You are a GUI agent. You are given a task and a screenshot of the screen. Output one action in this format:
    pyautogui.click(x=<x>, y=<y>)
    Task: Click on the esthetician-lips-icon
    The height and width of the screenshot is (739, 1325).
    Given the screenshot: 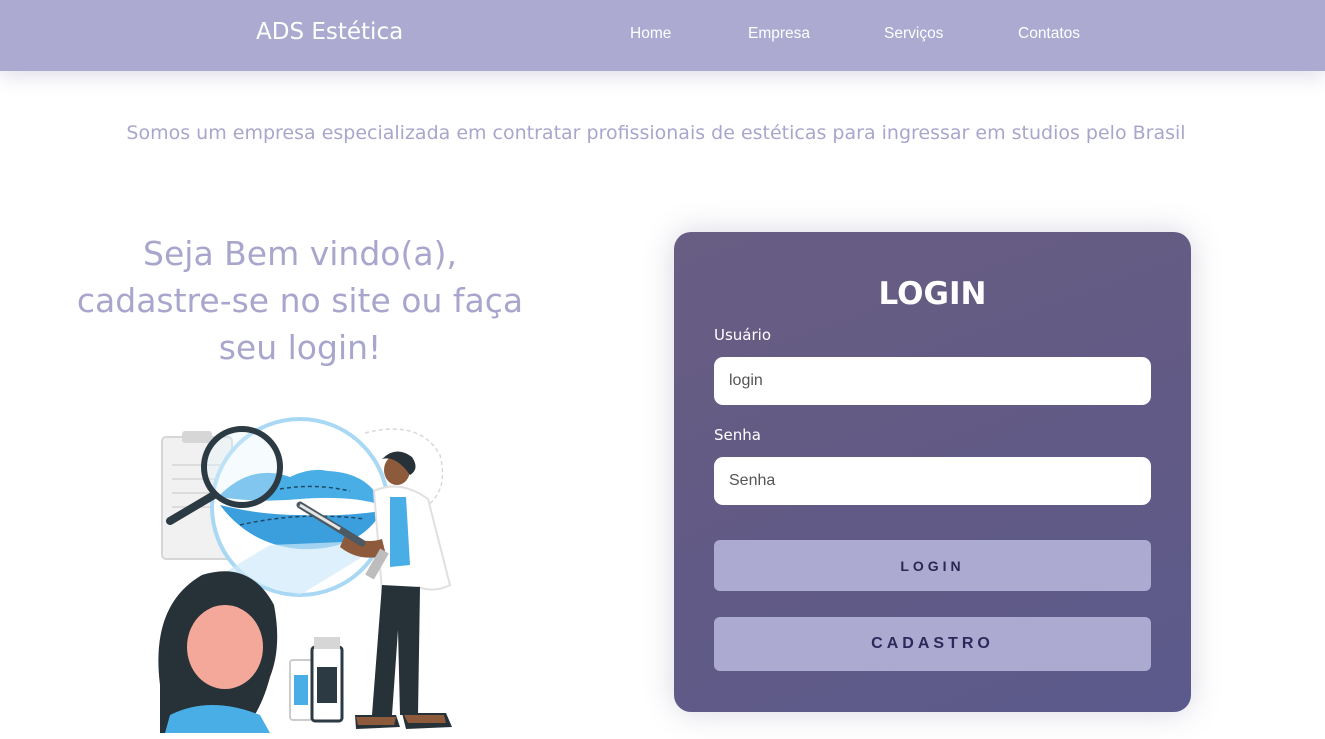 What is the action you would take?
    pyautogui.click(x=305, y=575)
    